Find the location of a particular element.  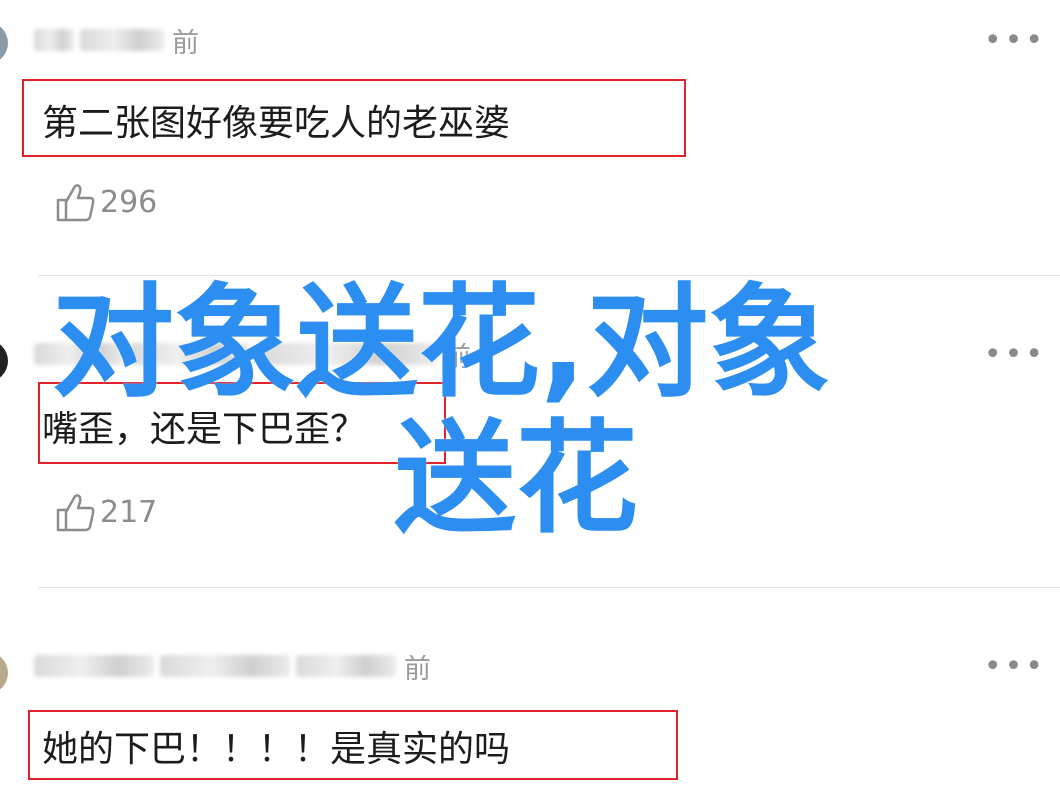

like-button: 217 is located at coordinates (105, 512).